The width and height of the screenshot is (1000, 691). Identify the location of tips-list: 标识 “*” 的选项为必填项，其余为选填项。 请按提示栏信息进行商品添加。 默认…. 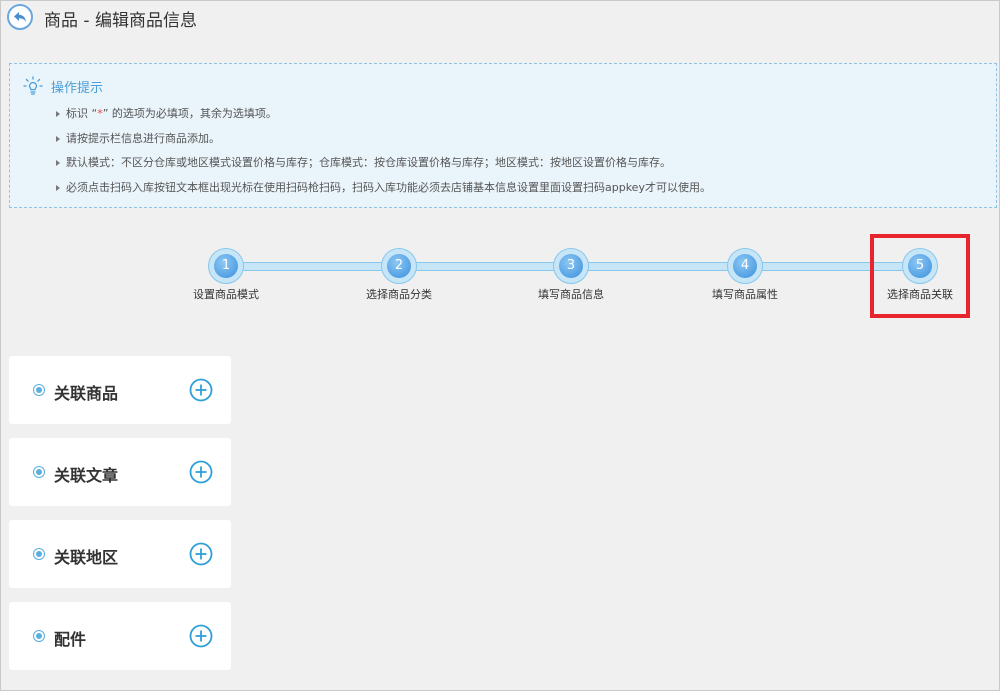
(383, 156).